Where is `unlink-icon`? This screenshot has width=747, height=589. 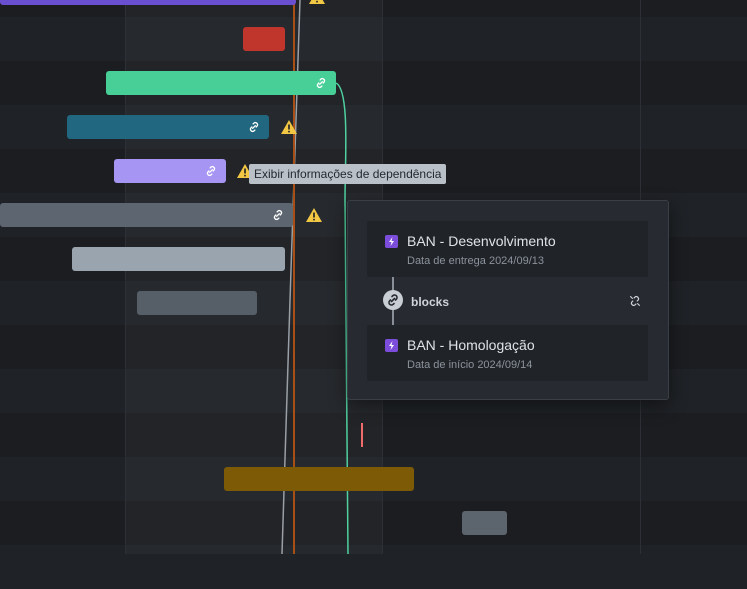 unlink-icon is located at coordinates (635, 301).